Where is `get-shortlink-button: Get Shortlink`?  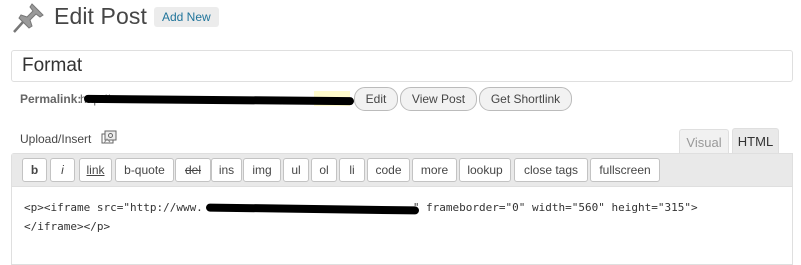
get-shortlink-button: Get Shortlink is located at coordinates (525, 99).